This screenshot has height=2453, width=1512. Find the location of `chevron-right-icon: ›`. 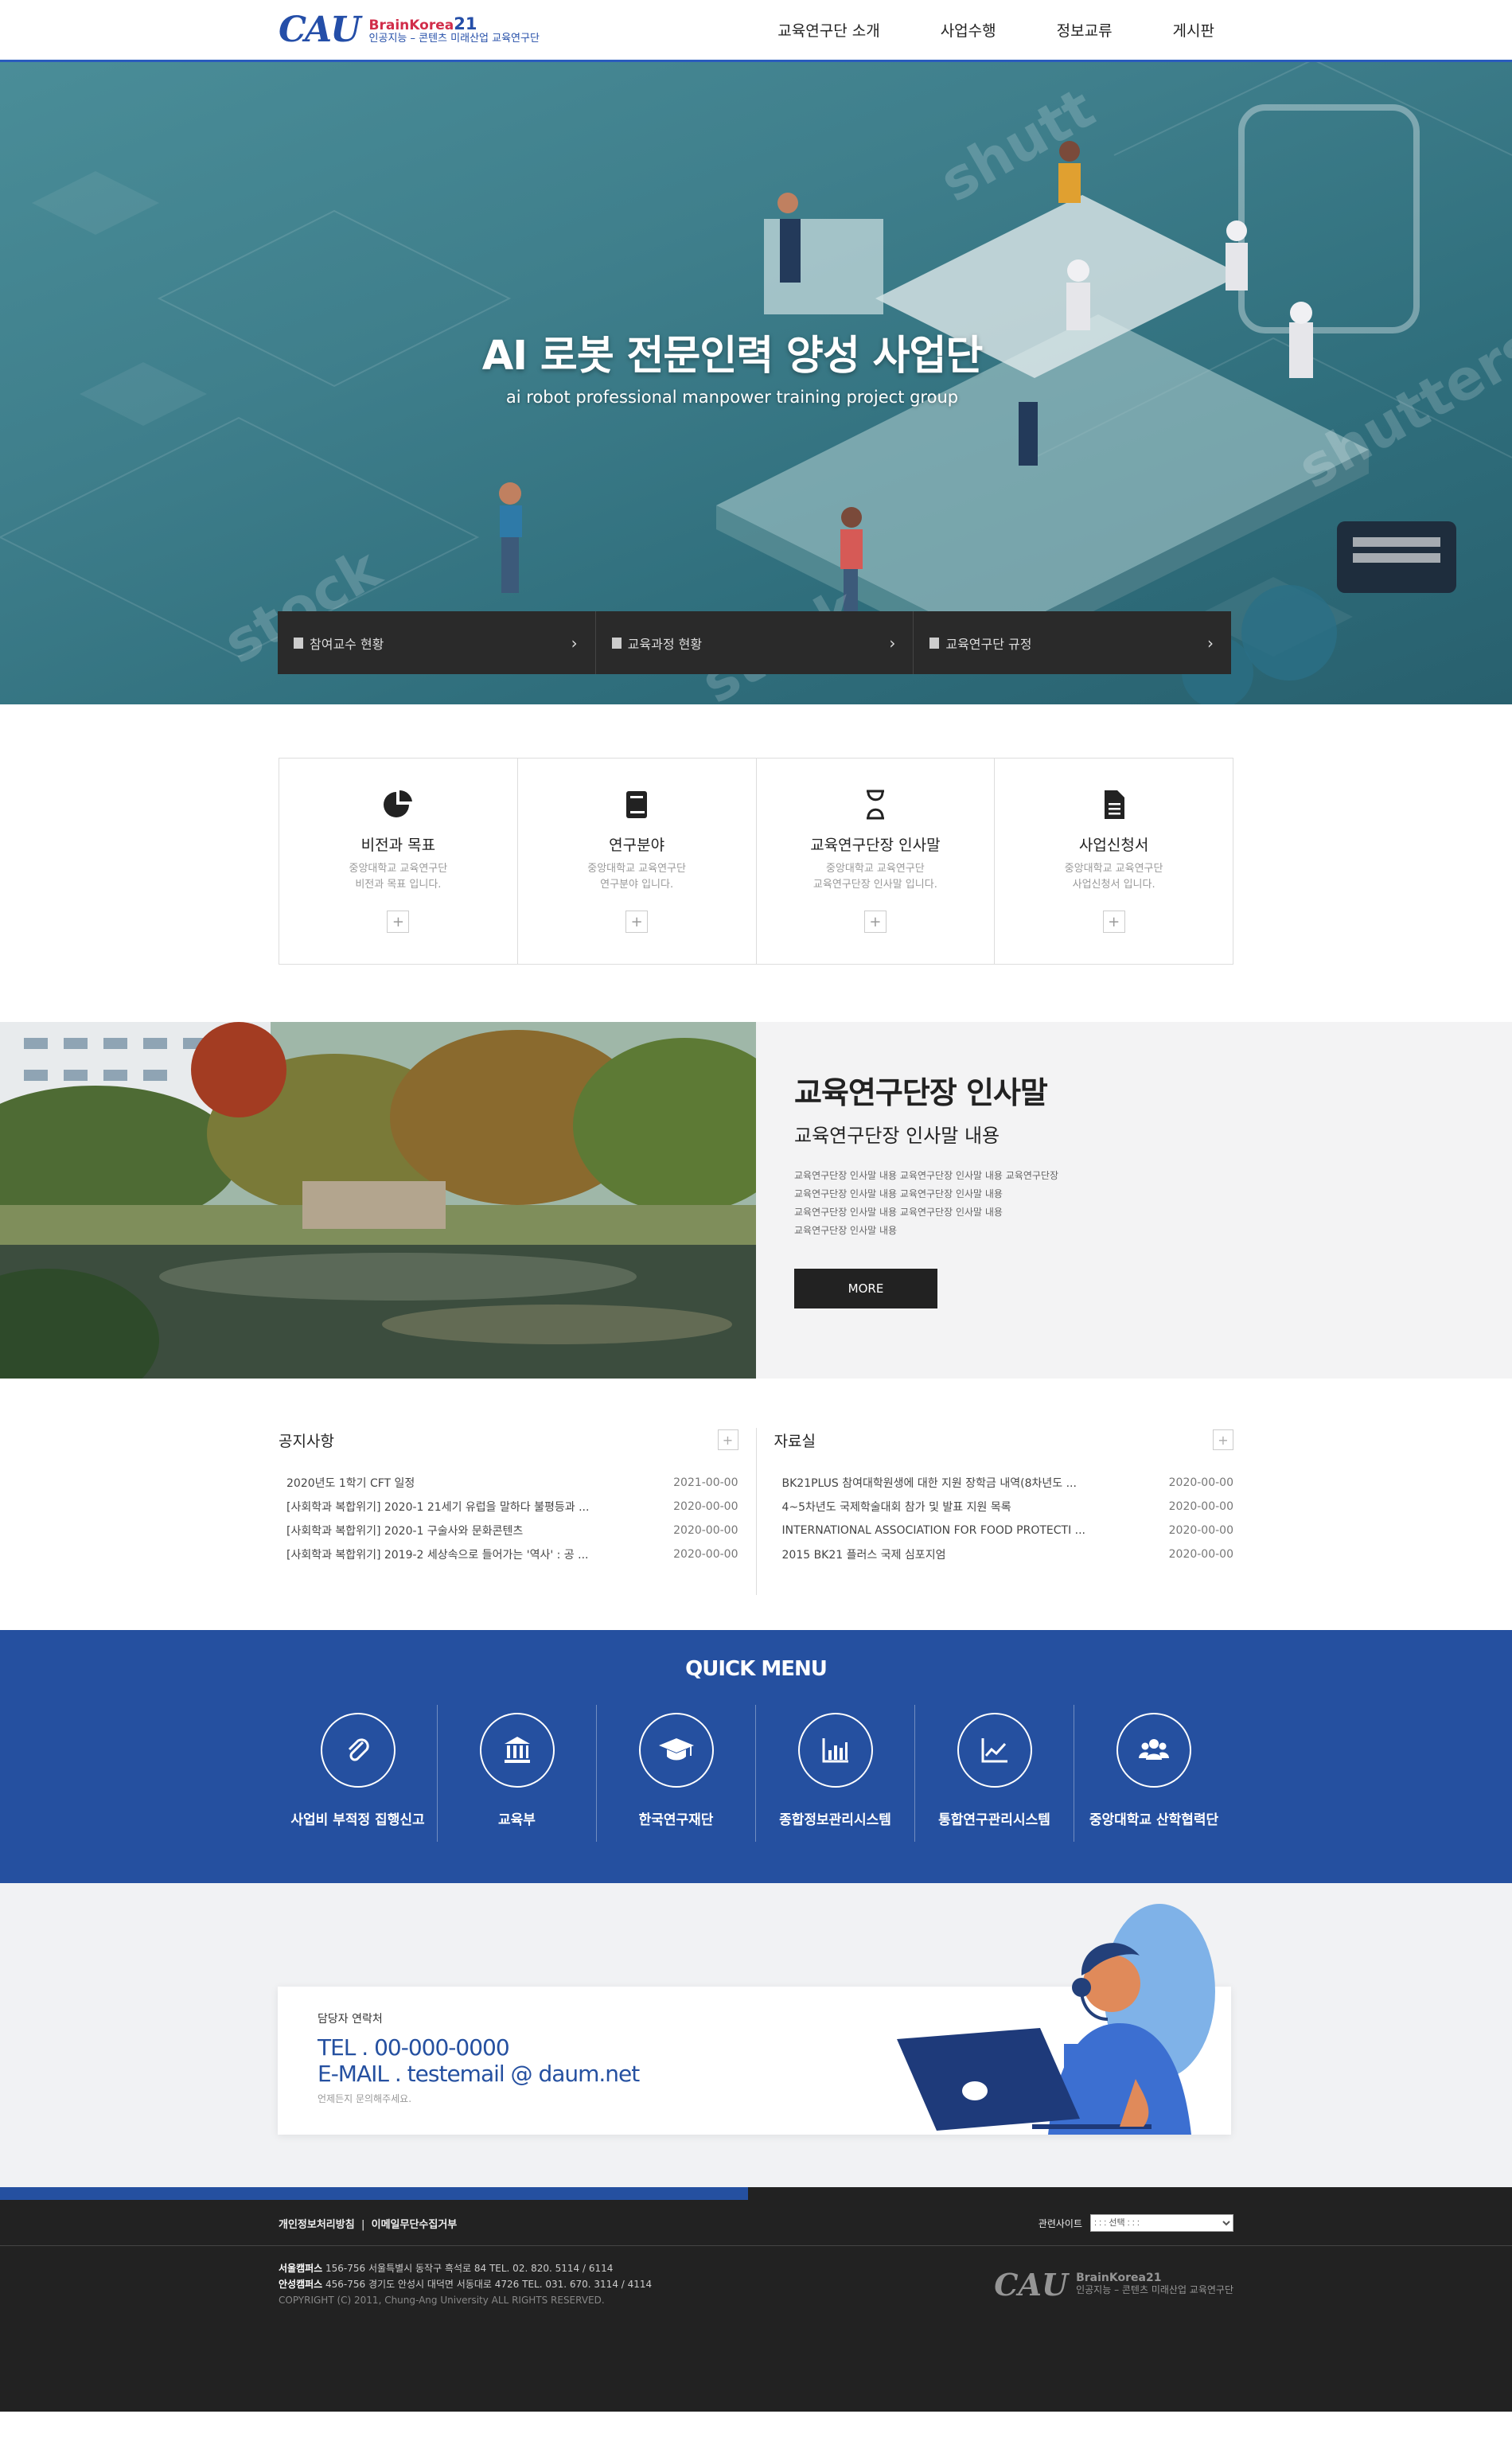

chevron-right-icon: › is located at coordinates (1210, 643).